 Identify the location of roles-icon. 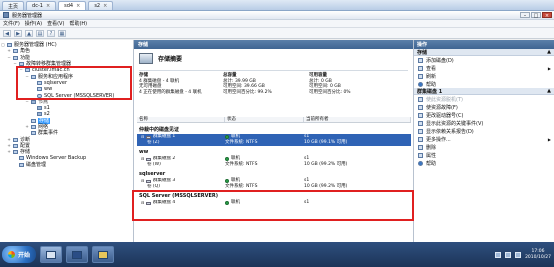
(15, 51).